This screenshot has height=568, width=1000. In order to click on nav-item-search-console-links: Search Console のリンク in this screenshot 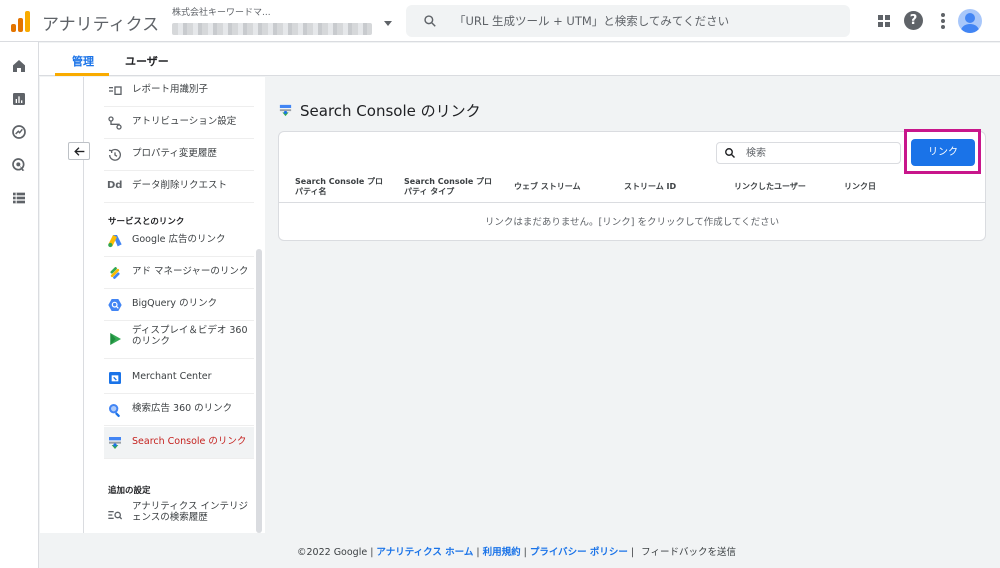, I will do `click(179, 443)`.